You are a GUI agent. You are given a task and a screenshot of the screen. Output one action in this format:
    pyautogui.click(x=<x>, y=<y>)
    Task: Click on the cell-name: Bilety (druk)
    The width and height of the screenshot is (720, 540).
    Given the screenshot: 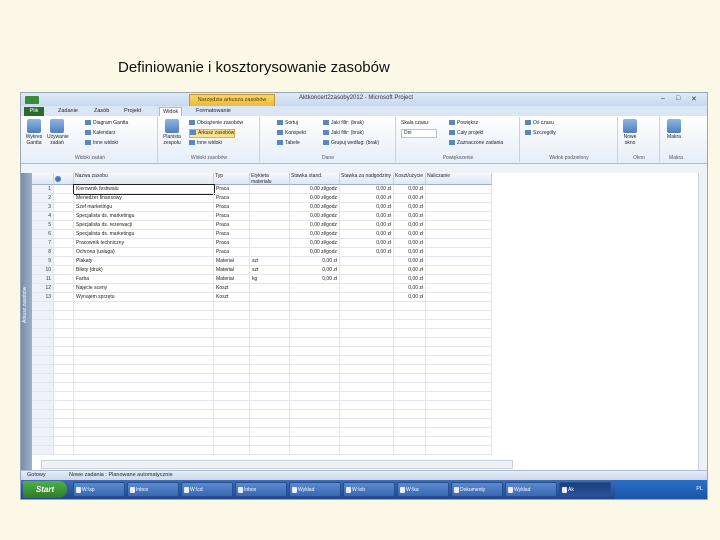 What is the action you would take?
    pyautogui.click(x=144, y=270)
    